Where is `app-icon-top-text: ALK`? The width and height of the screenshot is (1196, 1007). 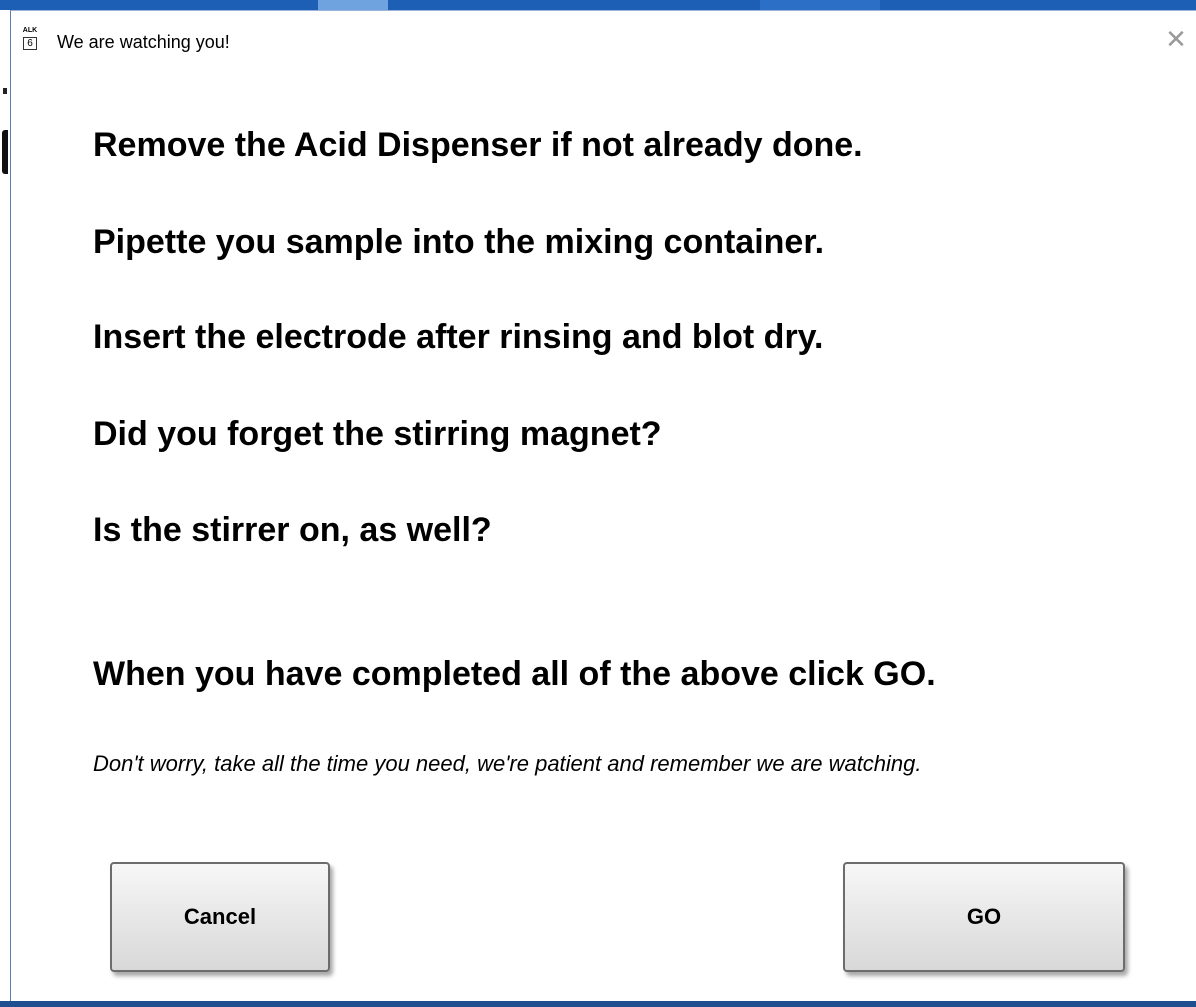 app-icon-top-text: ALK is located at coordinates (30, 30).